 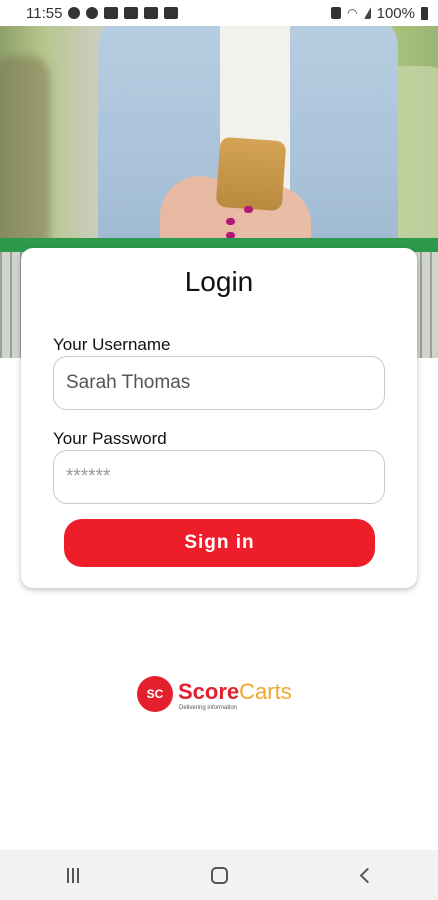 I want to click on username-input, so click(x=219, y=383).